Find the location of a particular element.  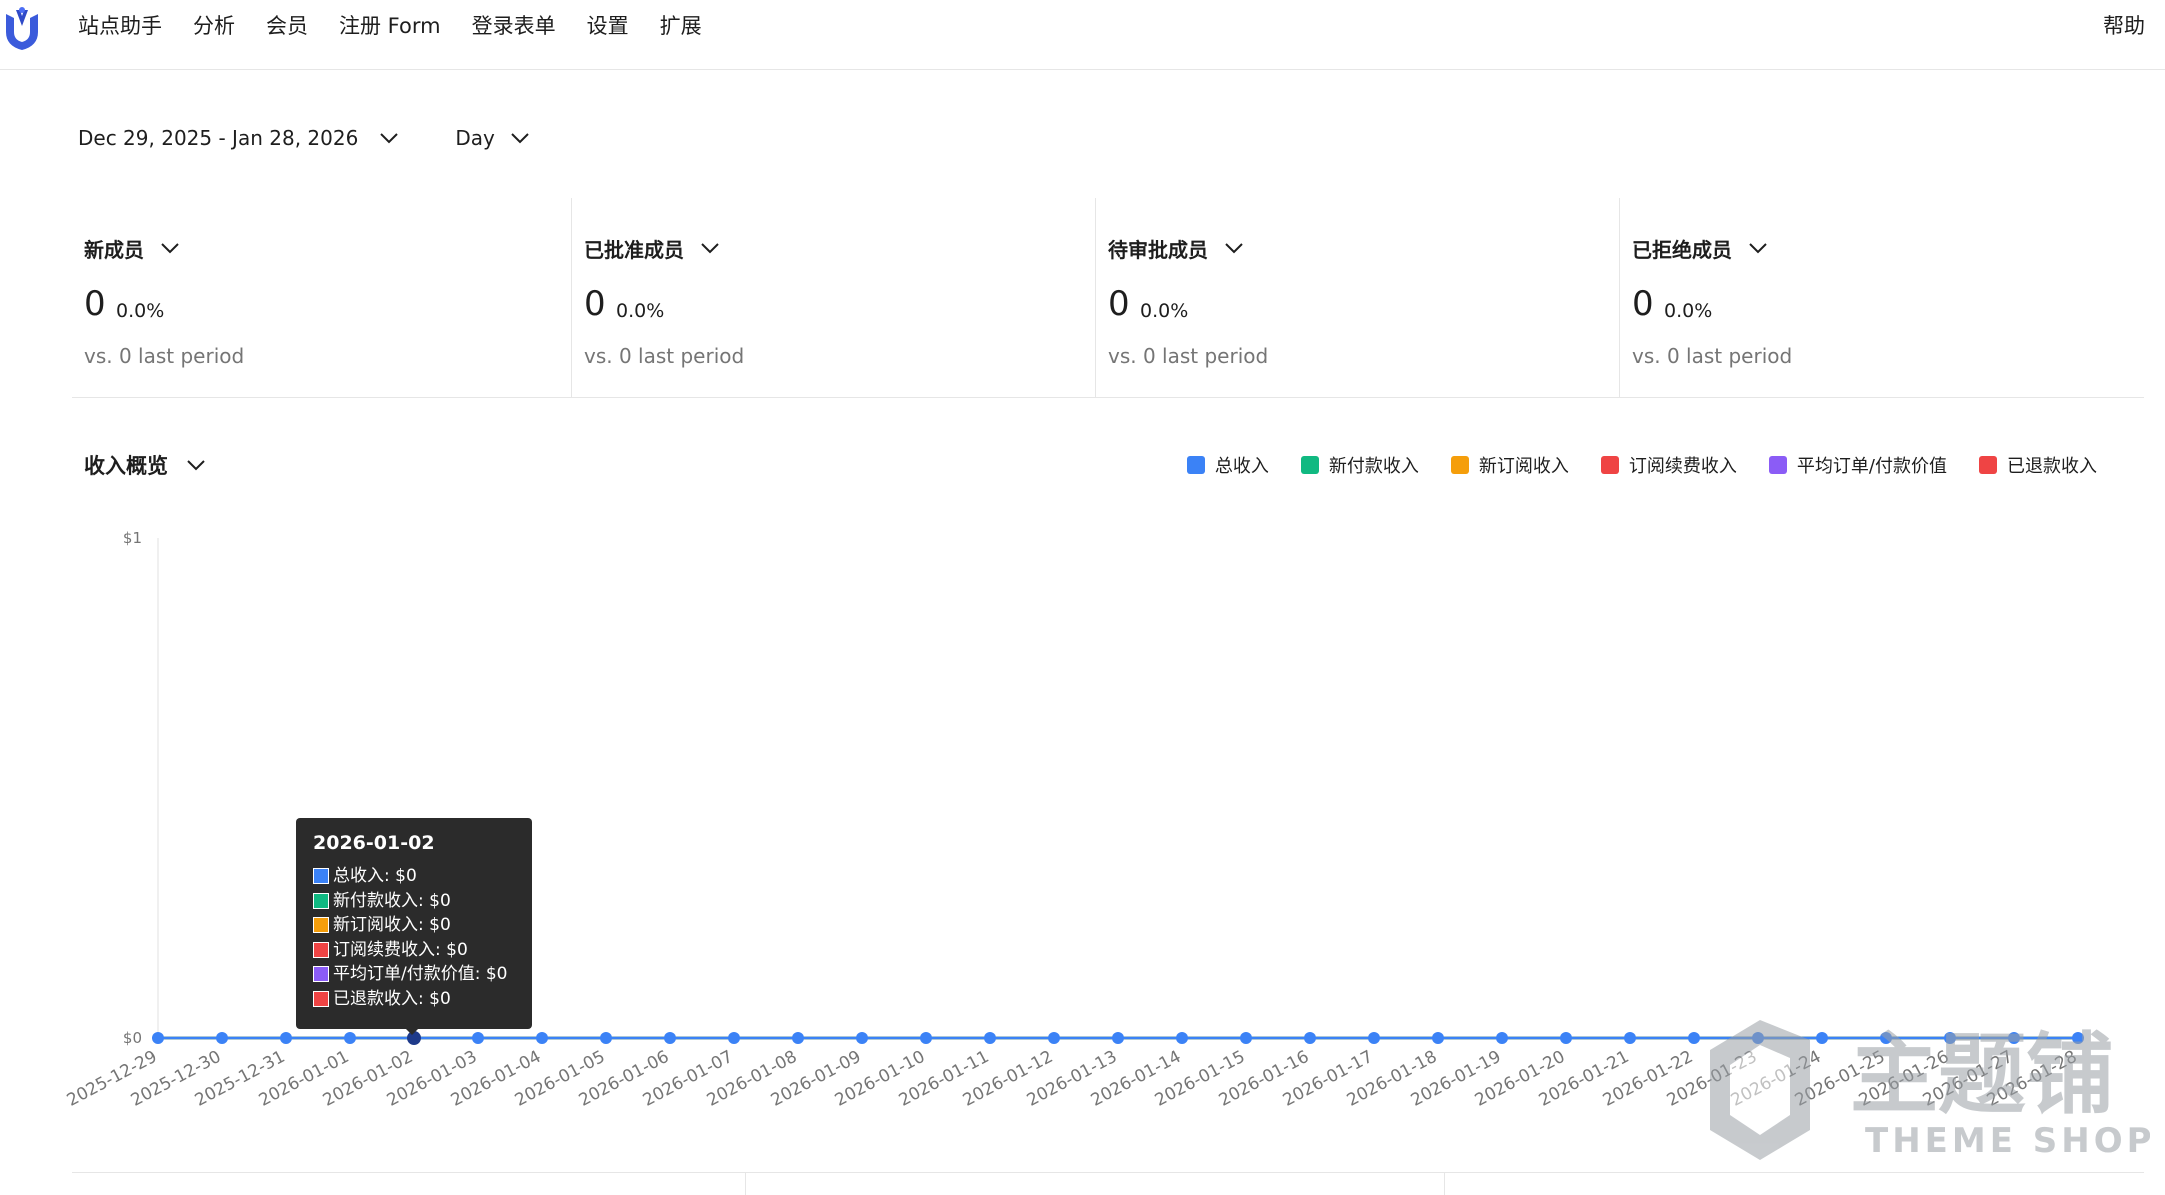

stat-title-select: 待审批成员 is located at coordinates (1176, 248).